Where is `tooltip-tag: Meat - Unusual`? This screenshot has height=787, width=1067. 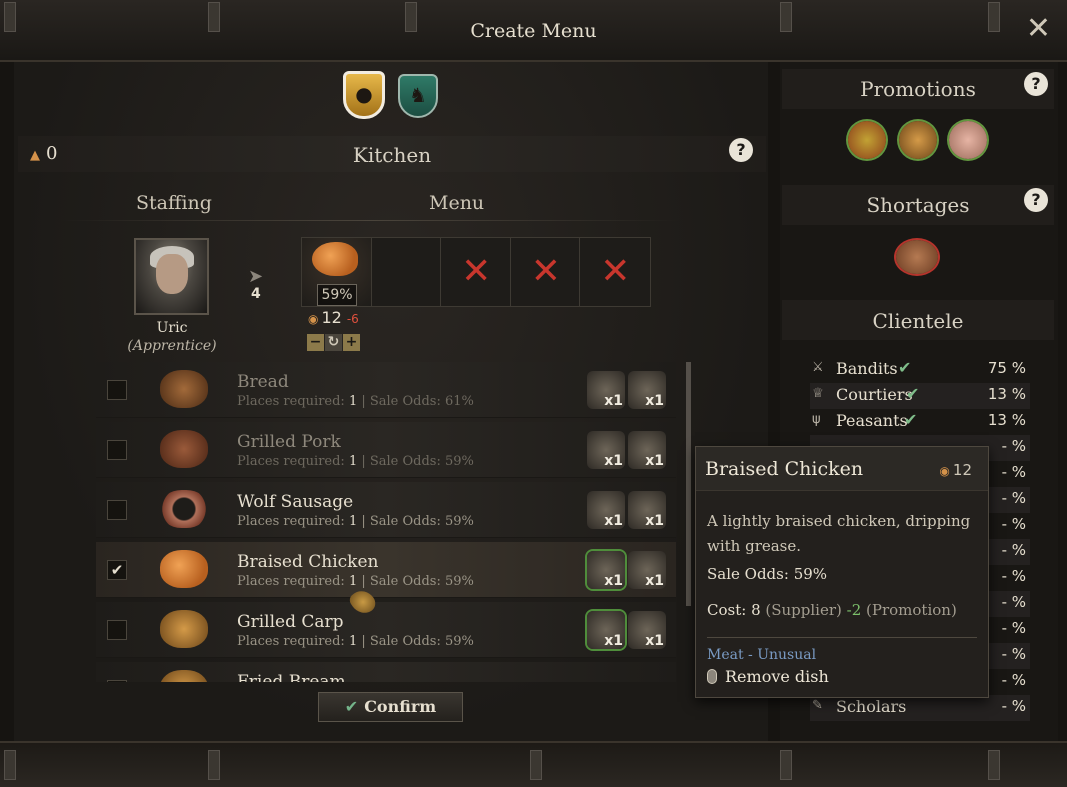 tooltip-tag: Meat - Unusual is located at coordinates (762, 655).